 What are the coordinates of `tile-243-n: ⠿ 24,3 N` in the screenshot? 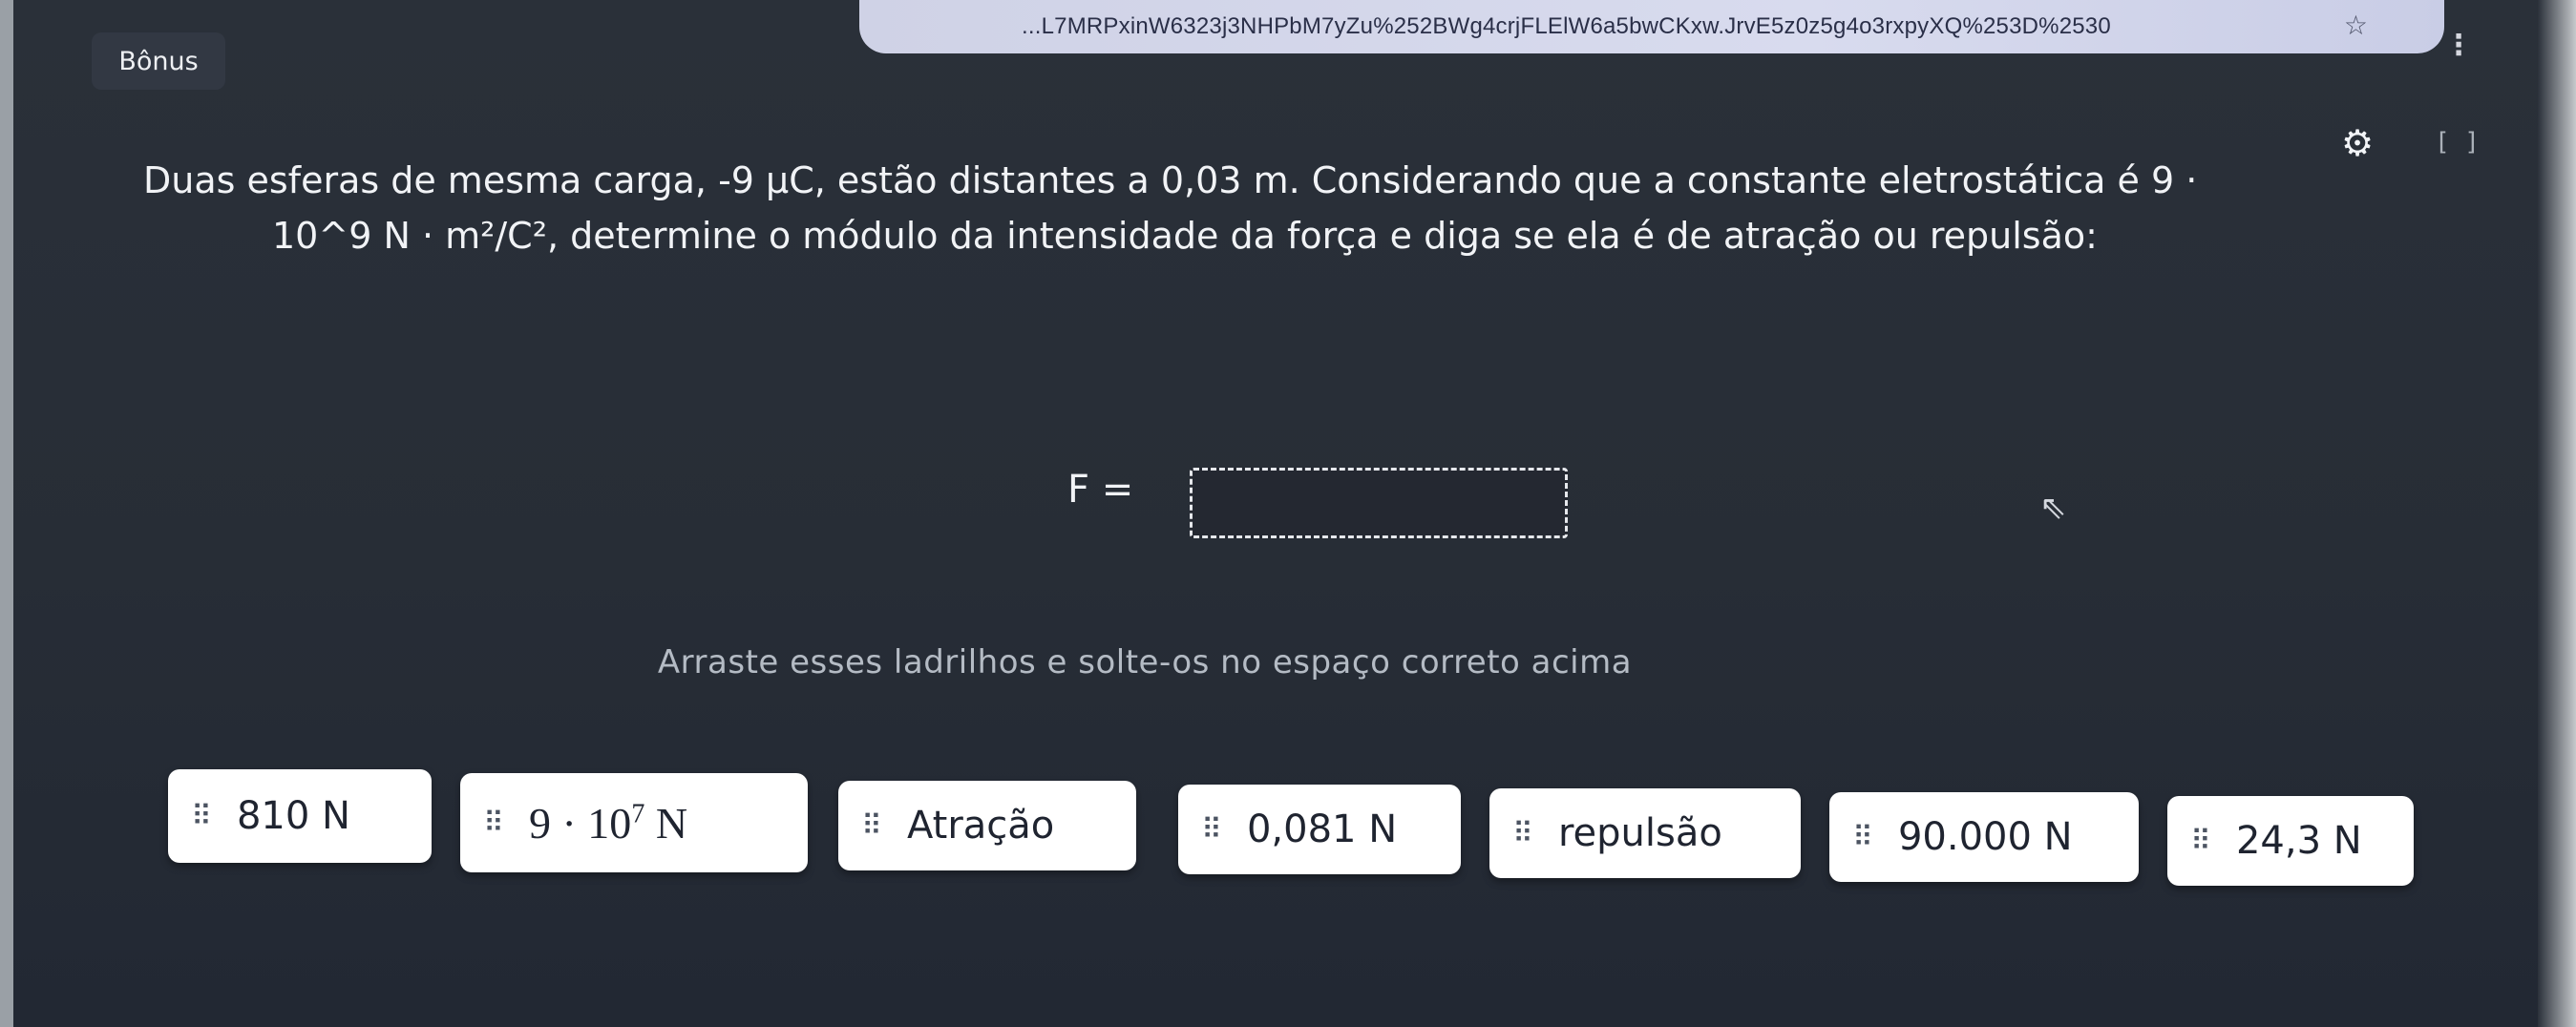 It's located at (2290, 841).